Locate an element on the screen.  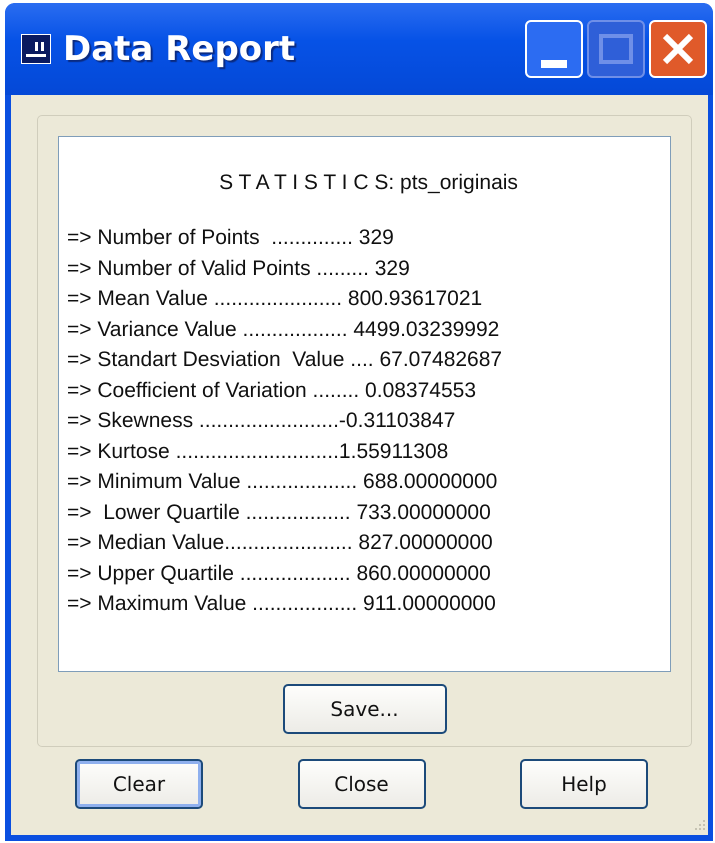
statistic-line: => Skewness ........................-0.31103847 is located at coordinates (261, 421).